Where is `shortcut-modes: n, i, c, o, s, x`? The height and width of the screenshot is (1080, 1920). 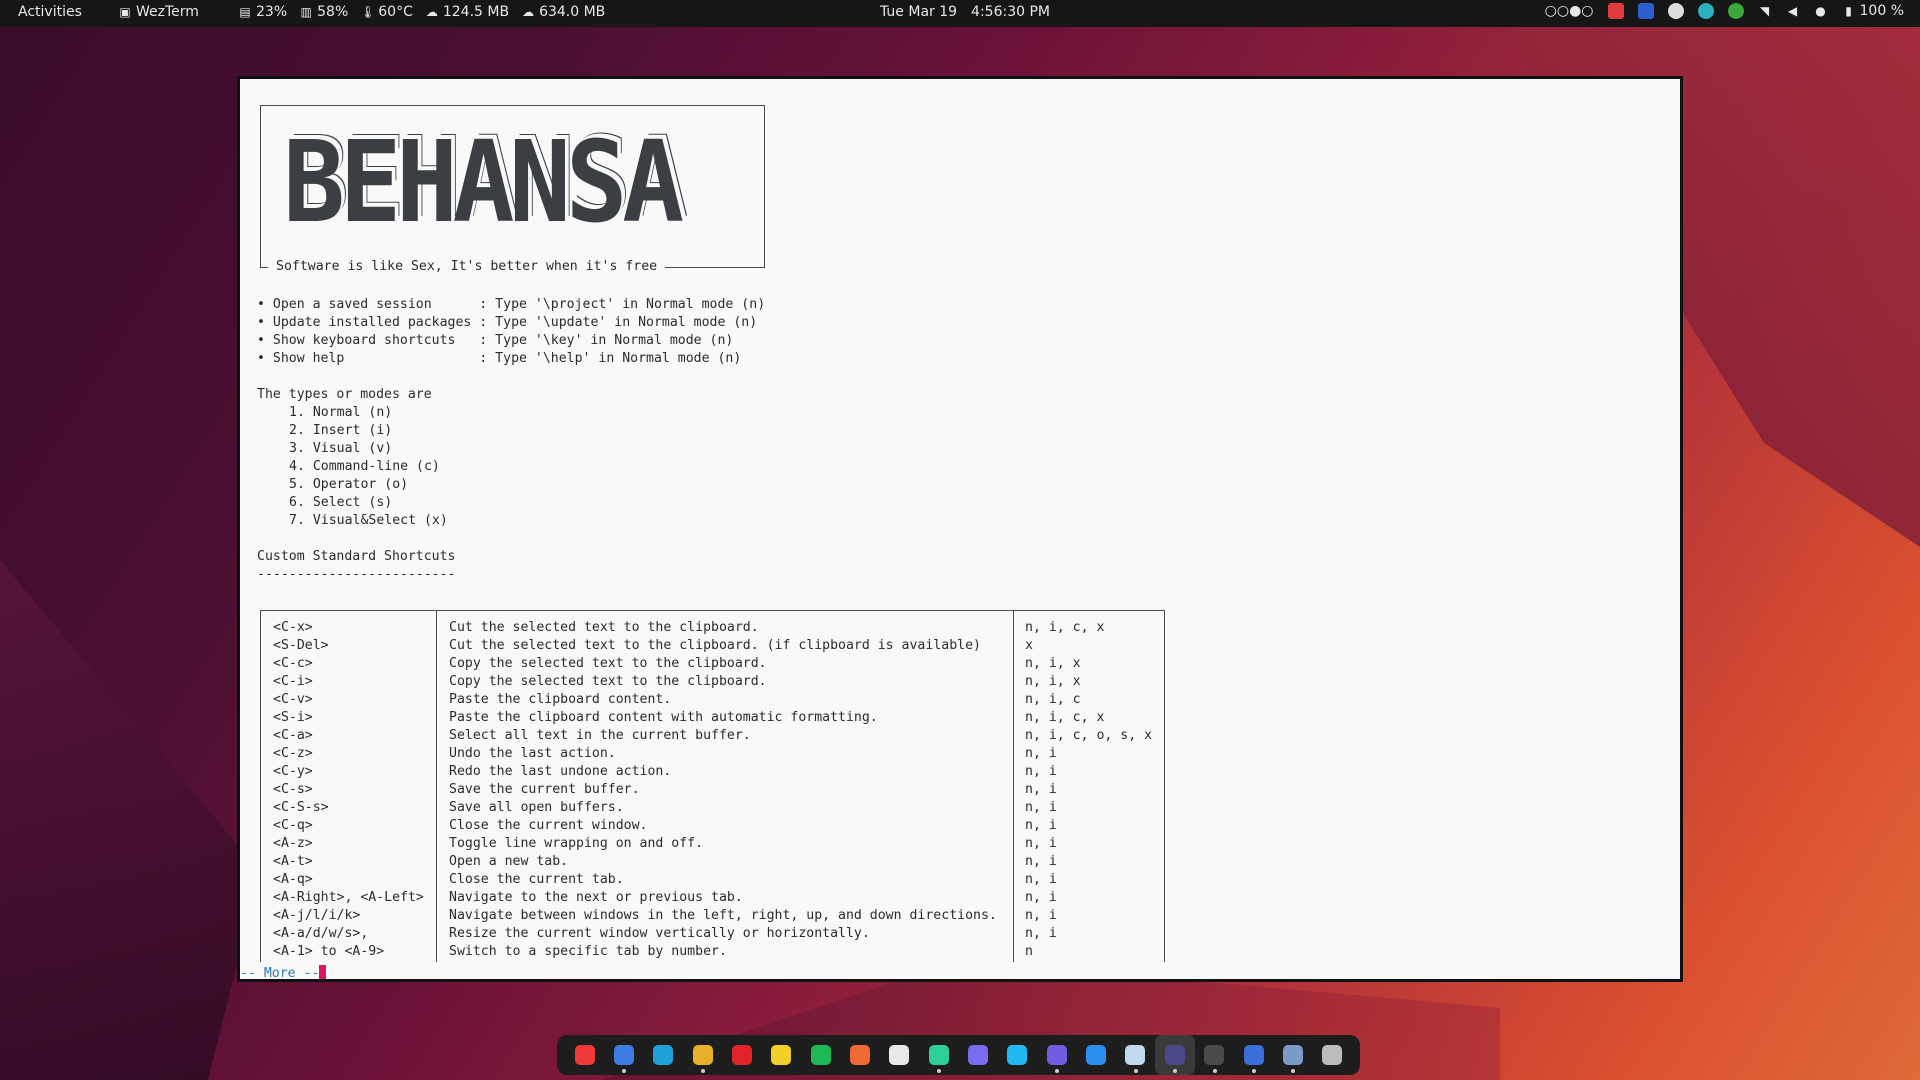
shortcut-modes: n, i, c, o, s, x is located at coordinates (1089, 735).